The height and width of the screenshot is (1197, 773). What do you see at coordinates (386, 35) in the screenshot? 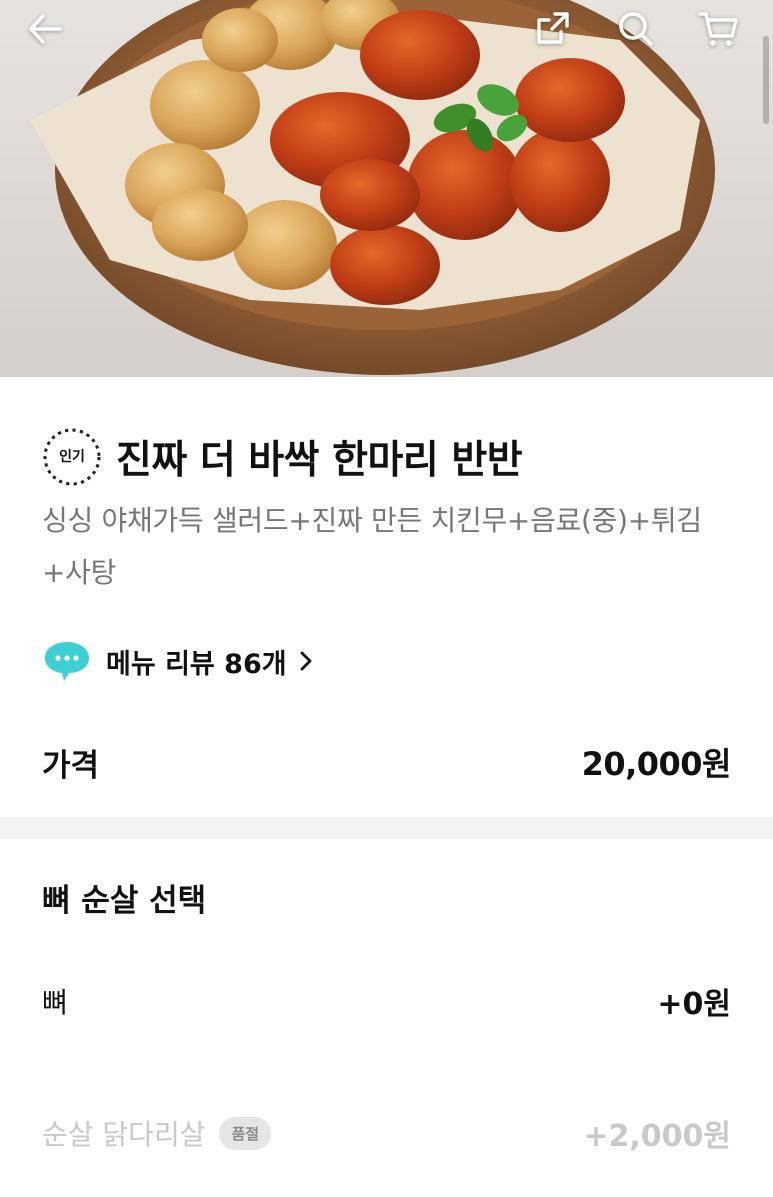
I see `top-navigation-bar` at bounding box center [386, 35].